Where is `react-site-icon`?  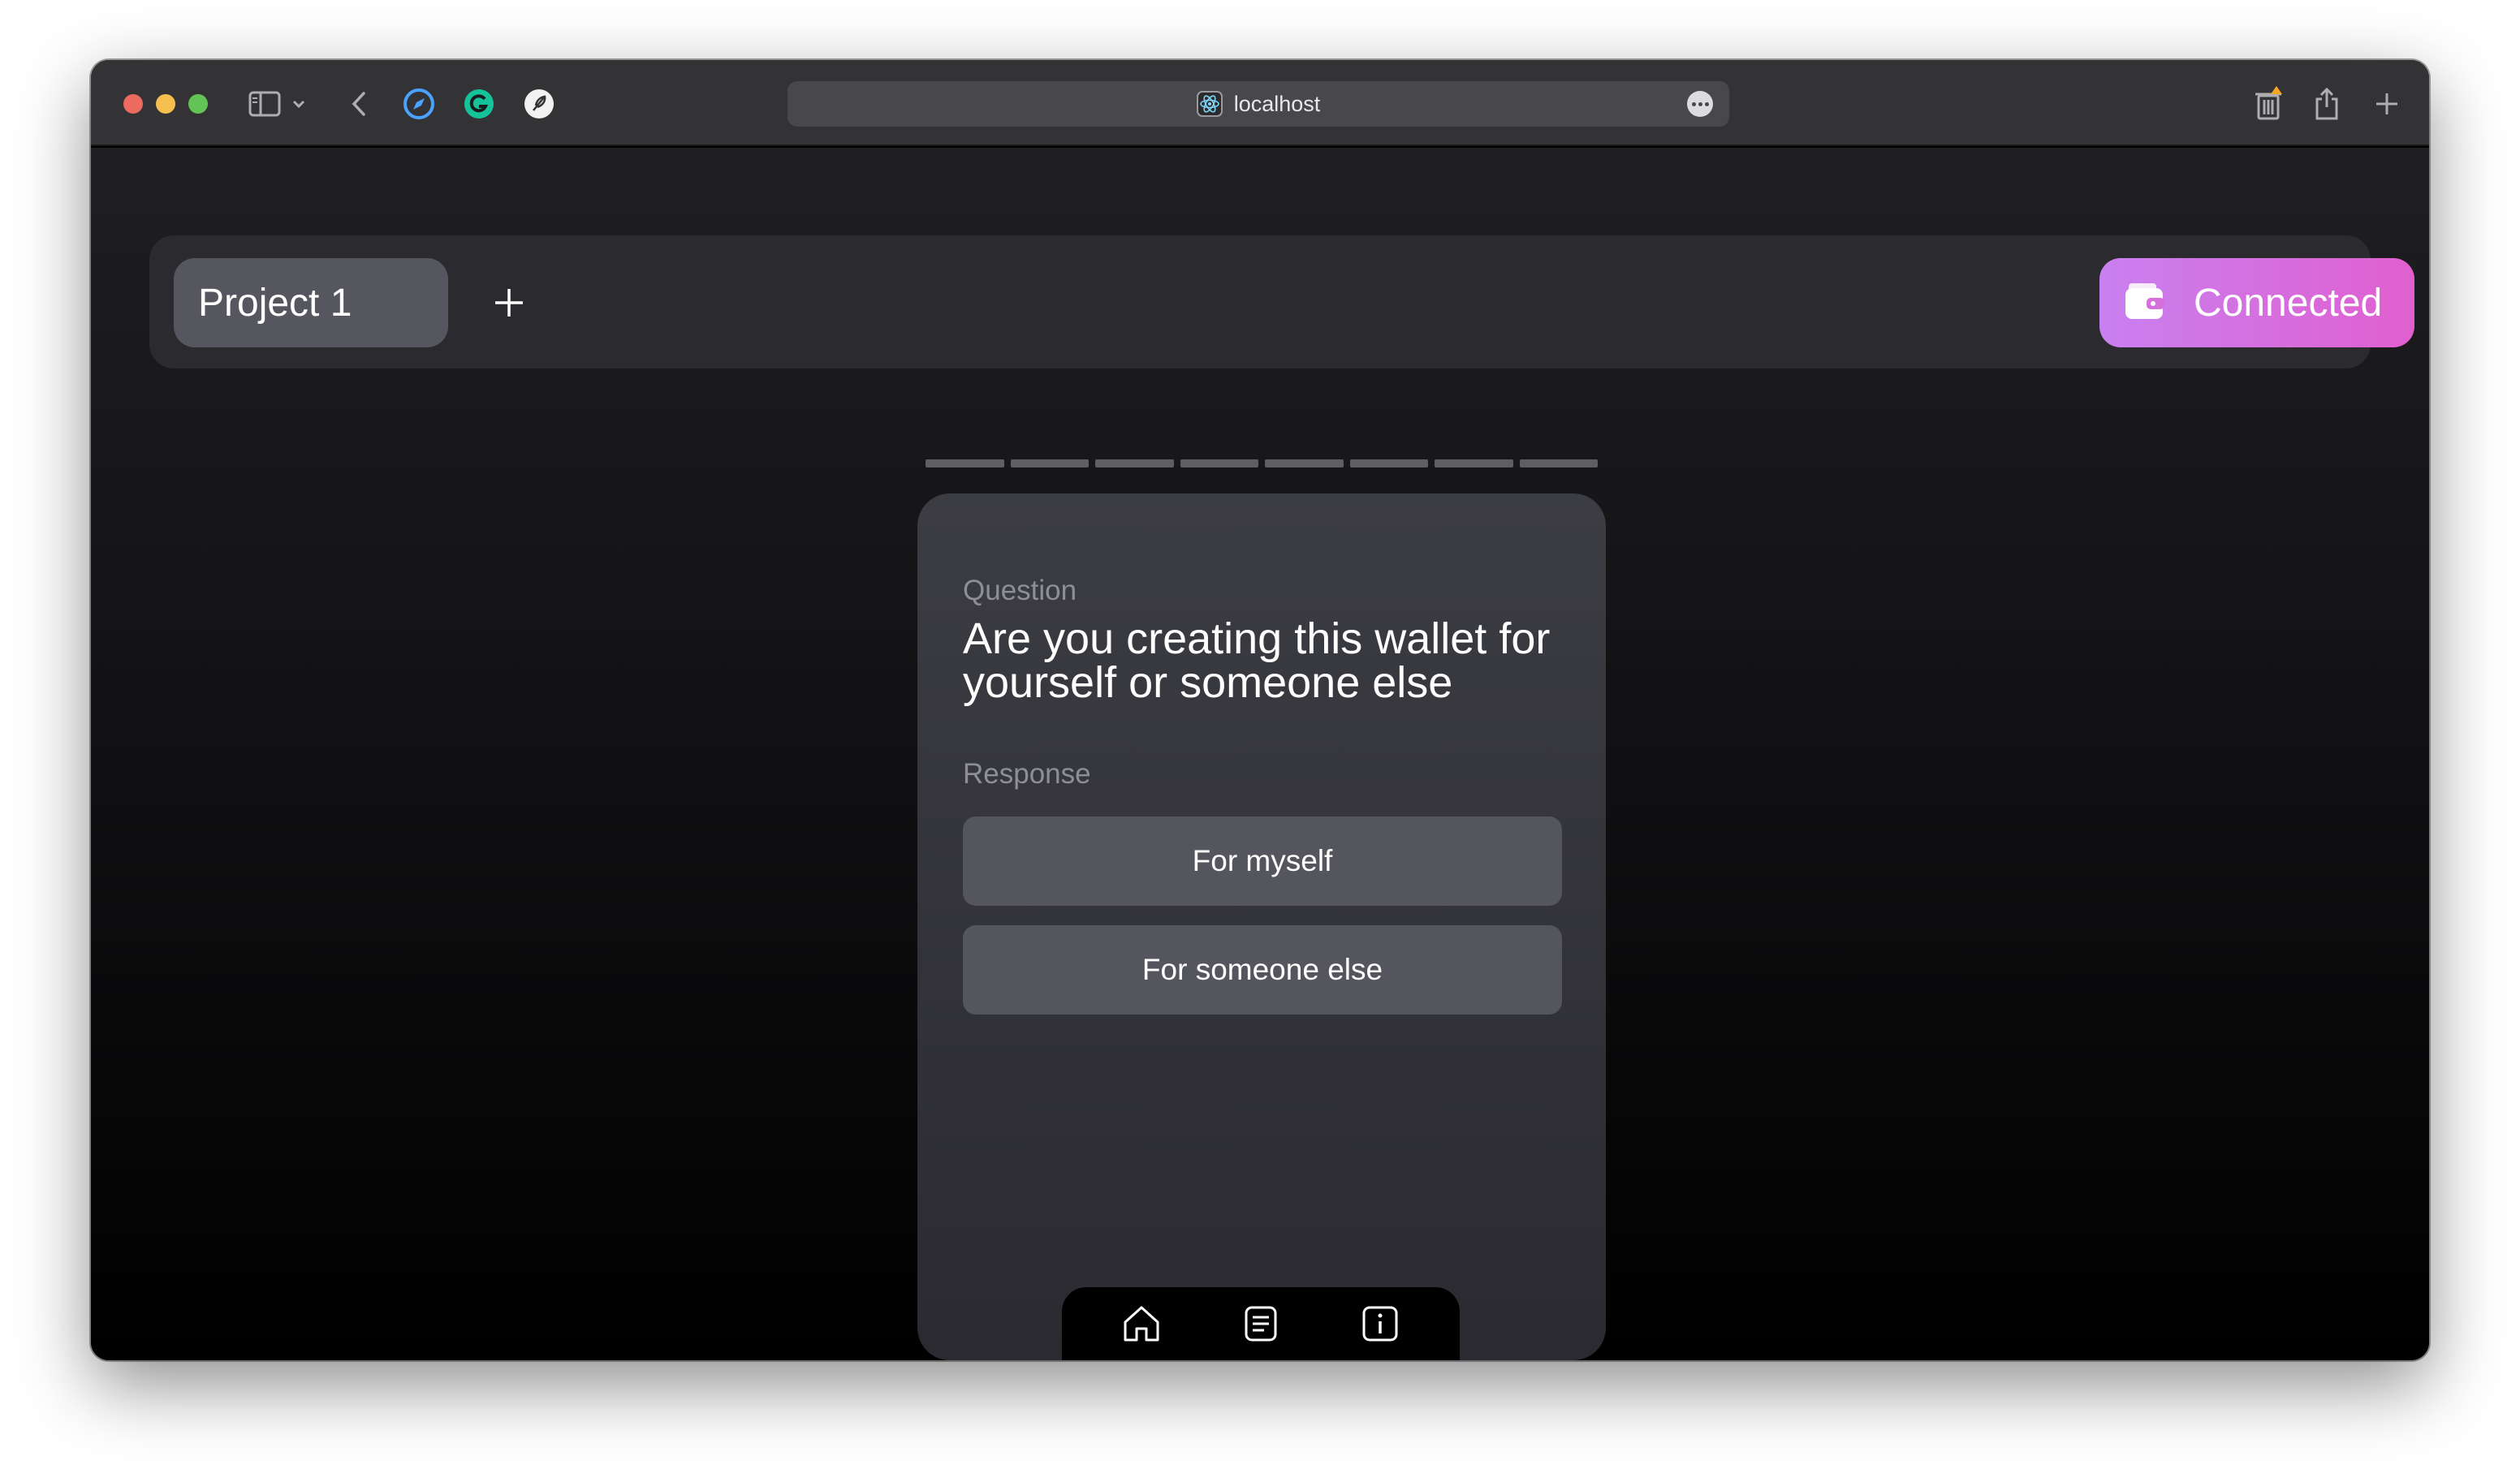
react-site-icon is located at coordinates (1209, 104).